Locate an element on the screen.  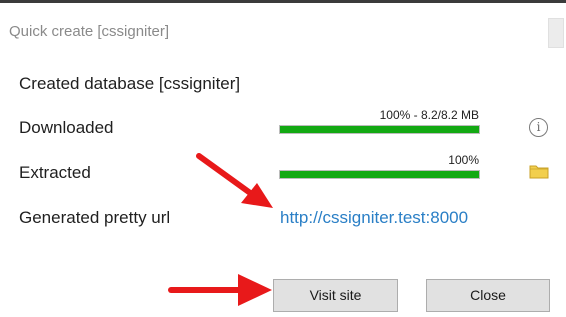
folder-icon is located at coordinates (539, 171).